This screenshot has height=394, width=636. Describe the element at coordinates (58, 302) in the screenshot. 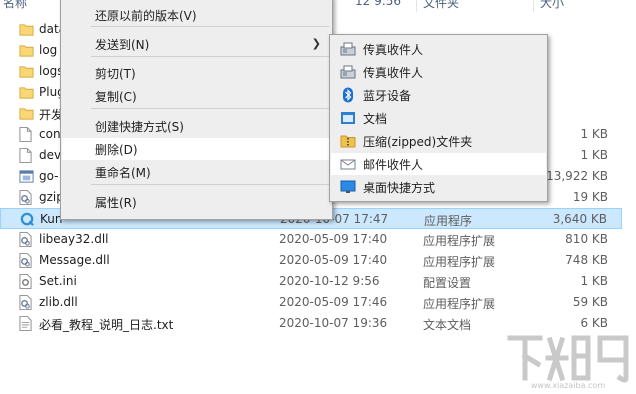

I see `file-name: zlib.dll` at that location.